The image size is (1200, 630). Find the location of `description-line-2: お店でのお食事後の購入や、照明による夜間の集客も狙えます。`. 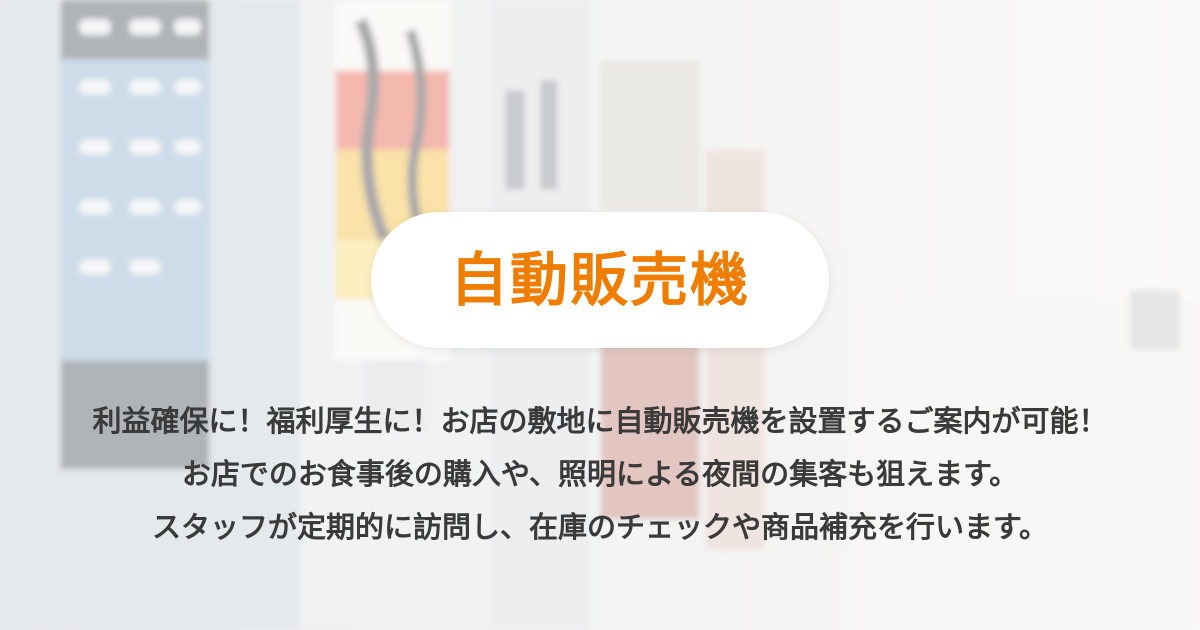

description-line-2: お店でのお食事後の購入や、照明による夜間の集客も狙えます。 is located at coordinates (600, 474).